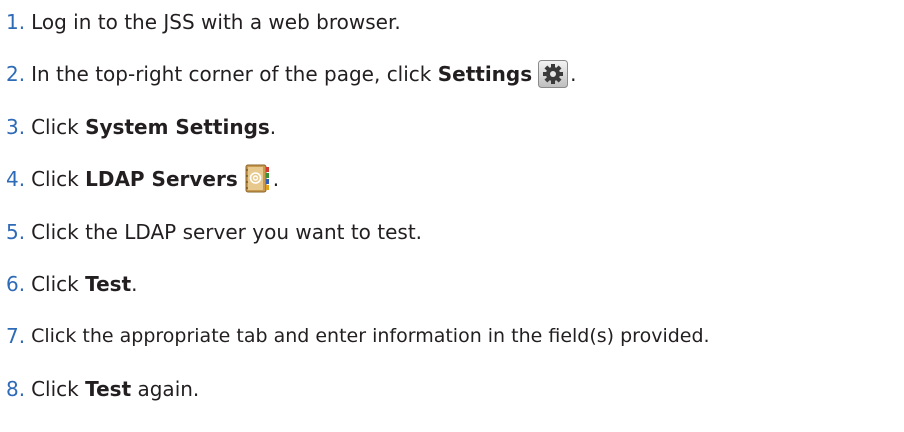  I want to click on step-text: Log in to the JSS with a web browser., so click(216, 22).